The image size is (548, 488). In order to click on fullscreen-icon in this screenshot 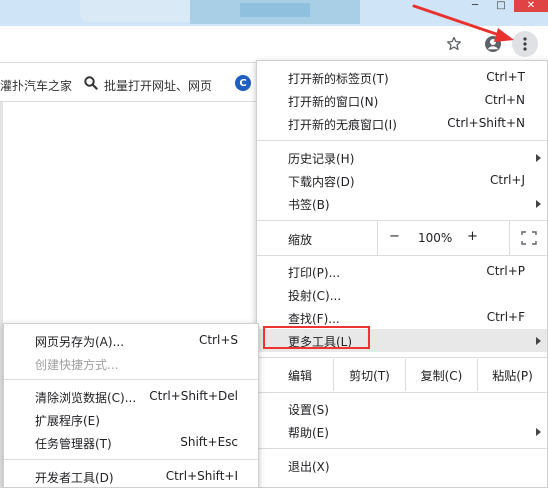, I will do `click(528, 238)`.